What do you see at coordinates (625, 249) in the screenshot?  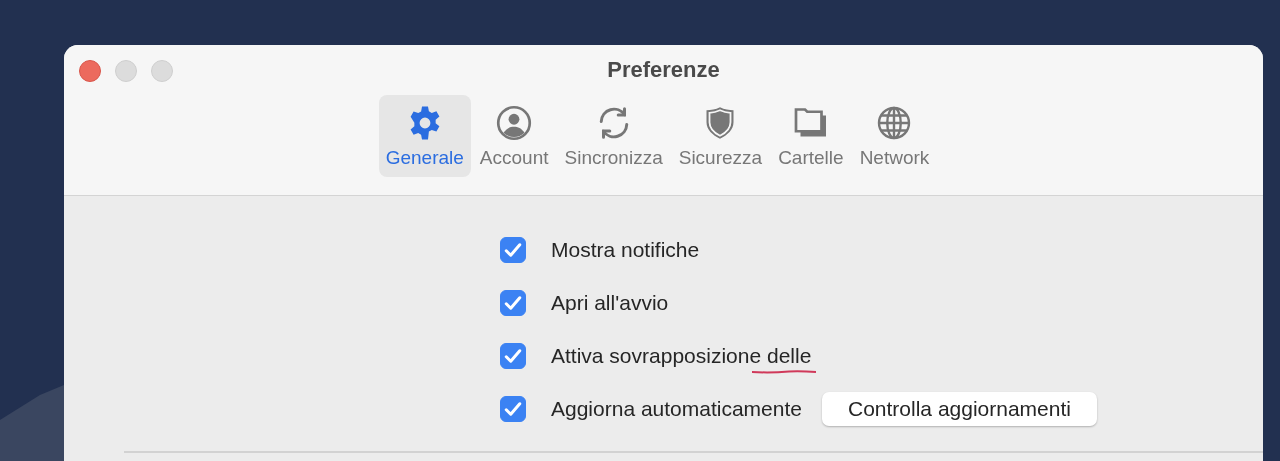 I see `checkbox-label: Mostra notifiche` at bounding box center [625, 249].